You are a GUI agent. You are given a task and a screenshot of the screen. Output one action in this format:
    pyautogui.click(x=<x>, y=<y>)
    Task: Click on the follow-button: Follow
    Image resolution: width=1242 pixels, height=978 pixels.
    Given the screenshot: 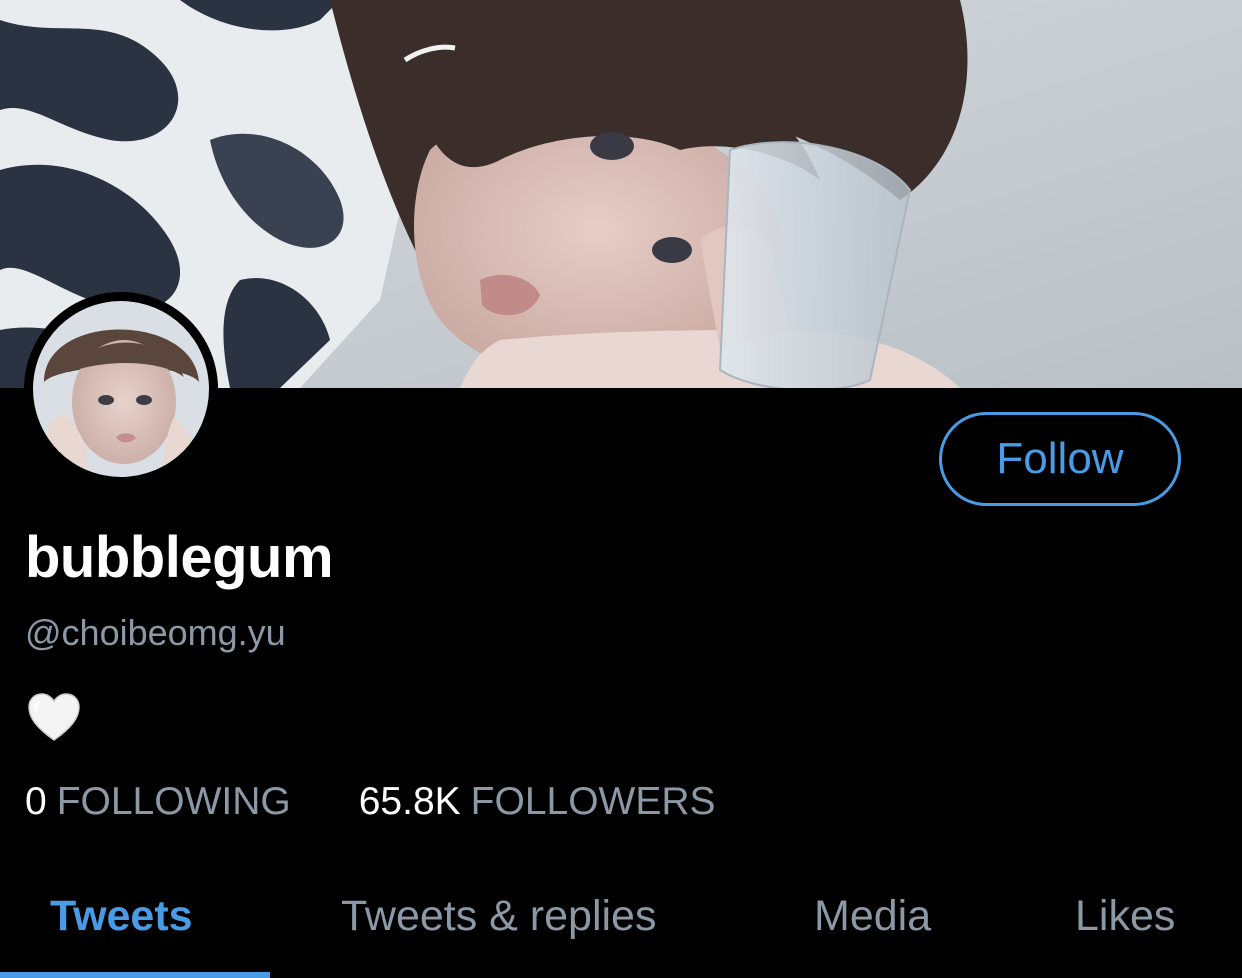 What is the action you would take?
    pyautogui.click(x=1060, y=459)
    